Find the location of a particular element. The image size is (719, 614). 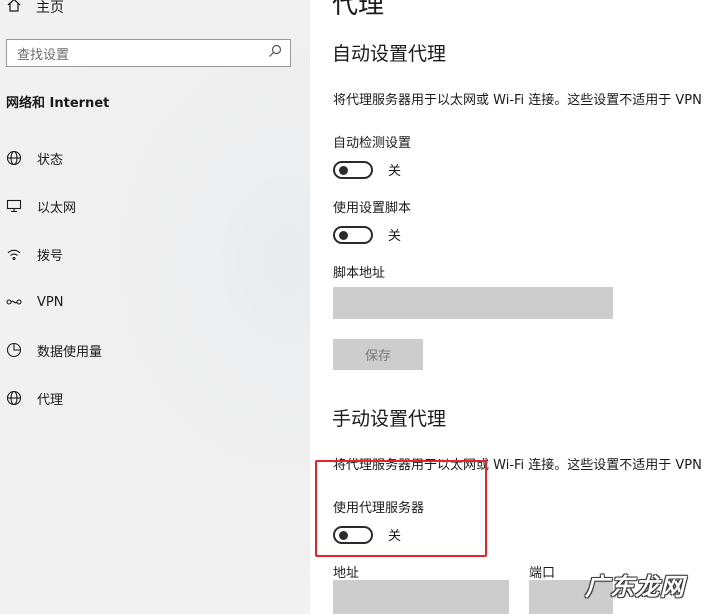

auto-proxy-heading: 自动设置代理 is located at coordinates (389, 54).